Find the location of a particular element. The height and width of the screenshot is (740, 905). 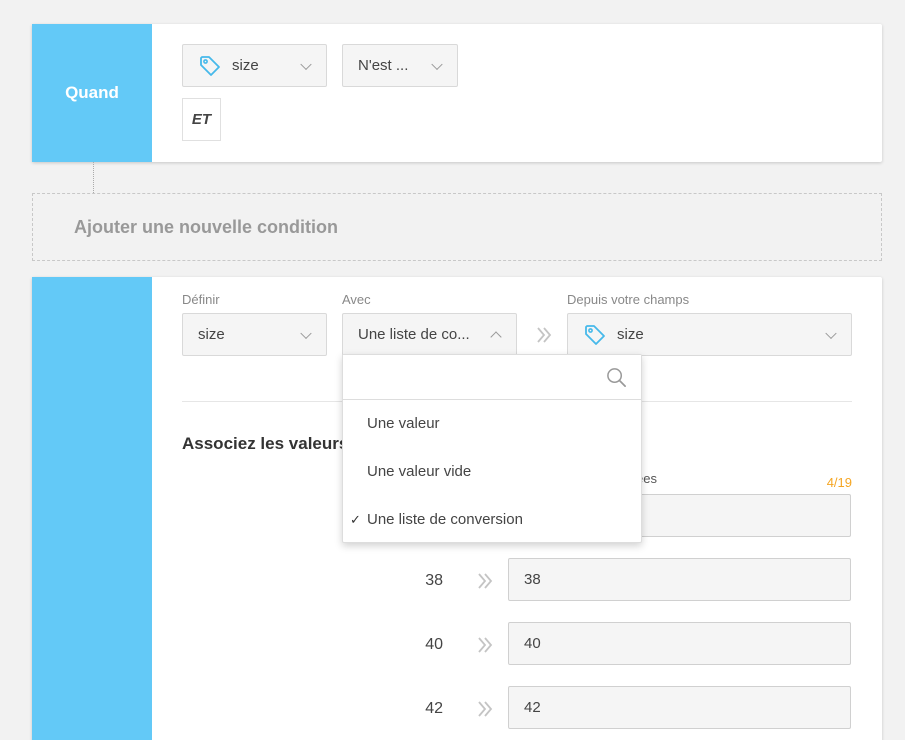

condition-side-label: Quand is located at coordinates (92, 93).